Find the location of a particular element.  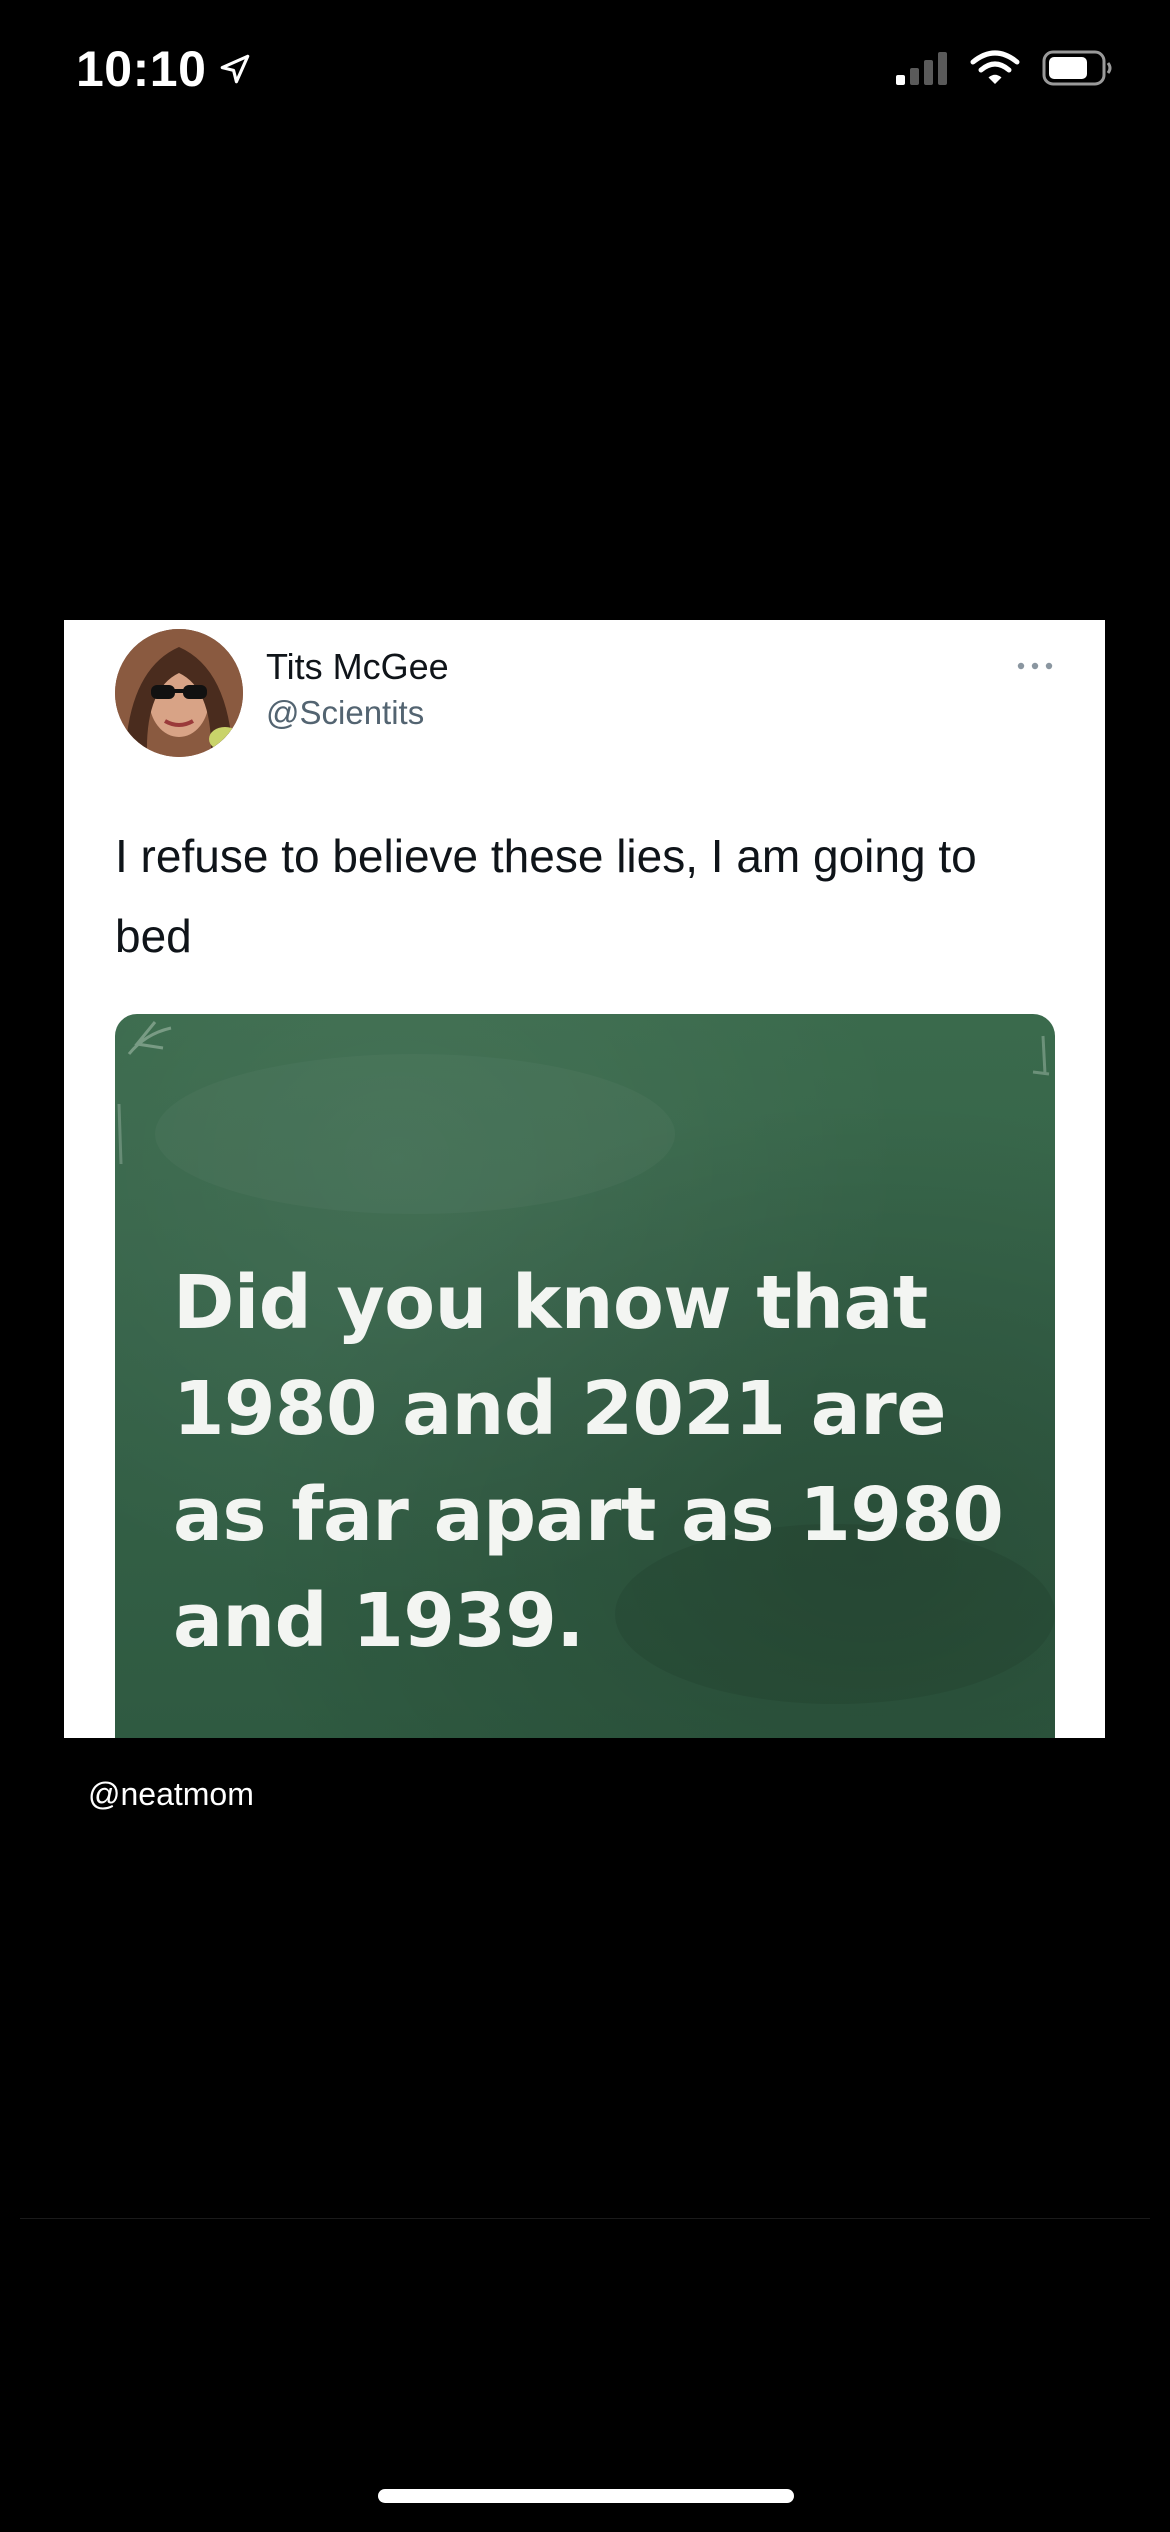

user-handle: @Scientits is located at coordinates (345, 713).